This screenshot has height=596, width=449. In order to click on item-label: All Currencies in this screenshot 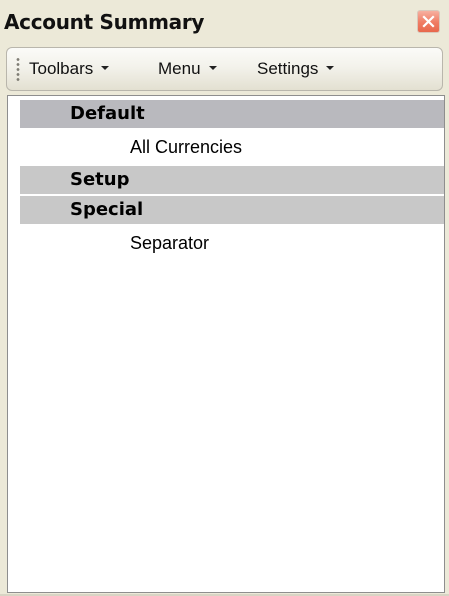, I will do `click(186, 147)`.